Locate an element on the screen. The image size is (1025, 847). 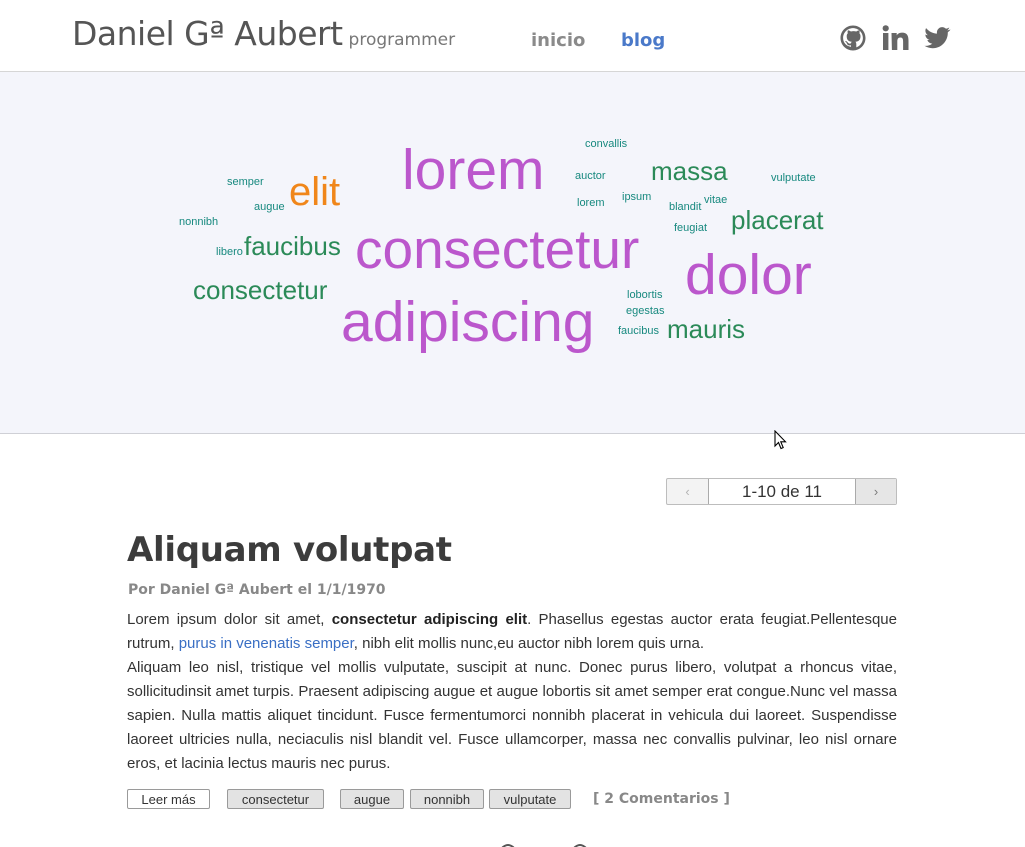
cloud-word-vitae: vitae is located at coordinates (715, 200).